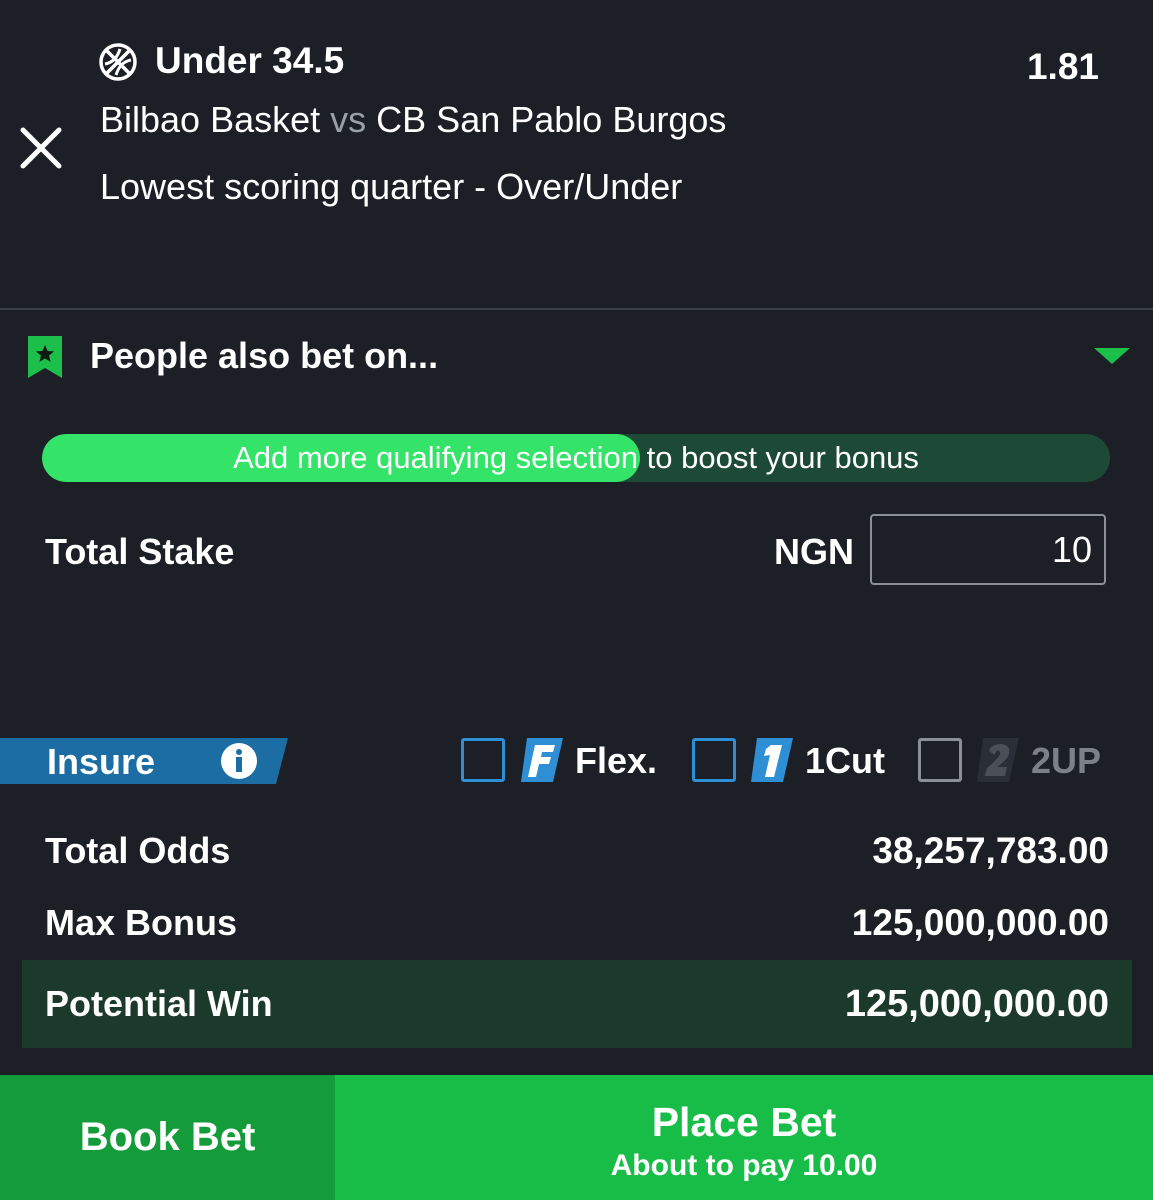 The image size is (1153, 1200). I want to click on bookmark-star-icon, so click(45, 357).